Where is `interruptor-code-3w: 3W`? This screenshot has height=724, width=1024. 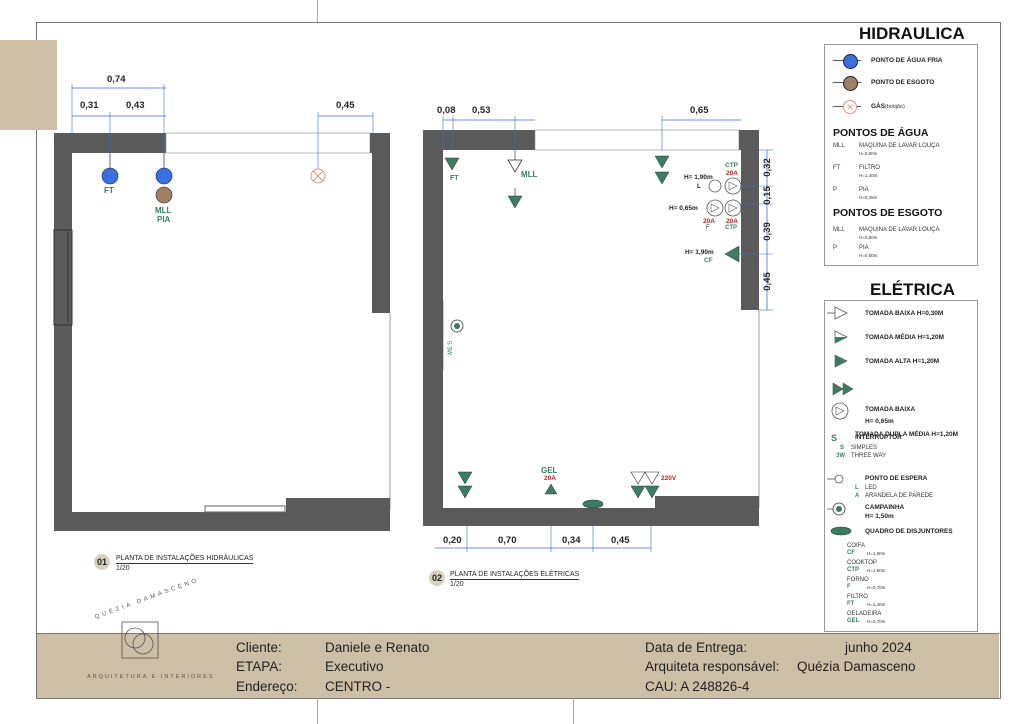
interruptor-code-3w: 3W is located at coordinates (840, 456).